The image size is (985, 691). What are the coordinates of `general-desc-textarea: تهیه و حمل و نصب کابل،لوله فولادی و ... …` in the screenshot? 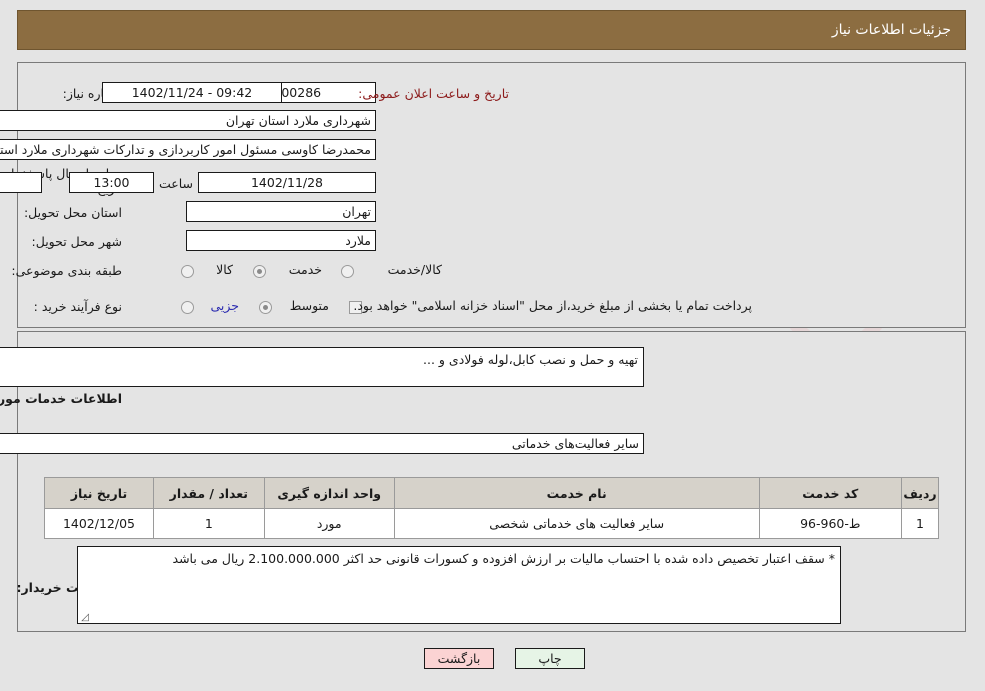 It's located at (322, 367).